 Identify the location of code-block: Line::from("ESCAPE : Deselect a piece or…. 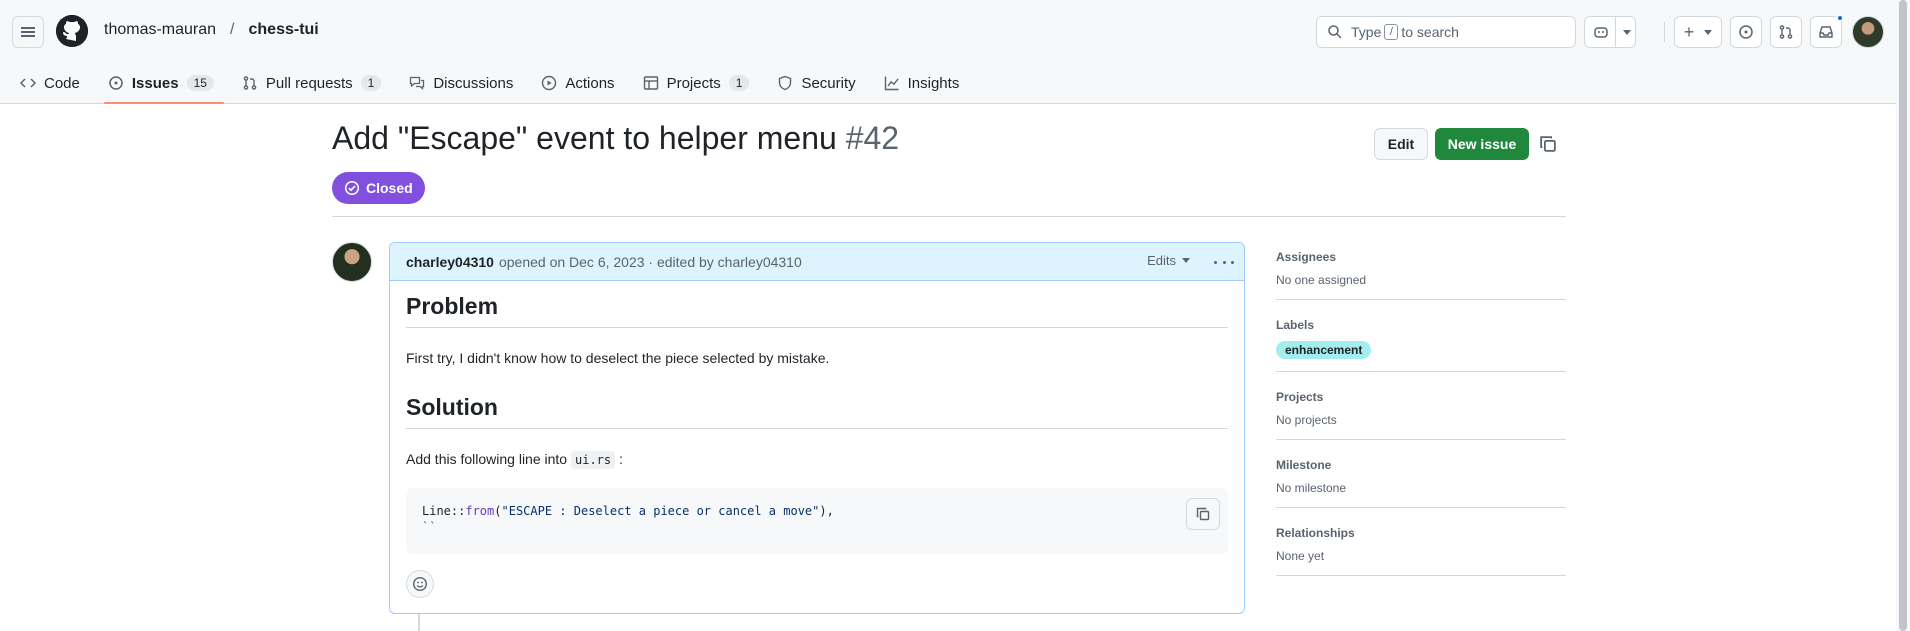
(817, 521).